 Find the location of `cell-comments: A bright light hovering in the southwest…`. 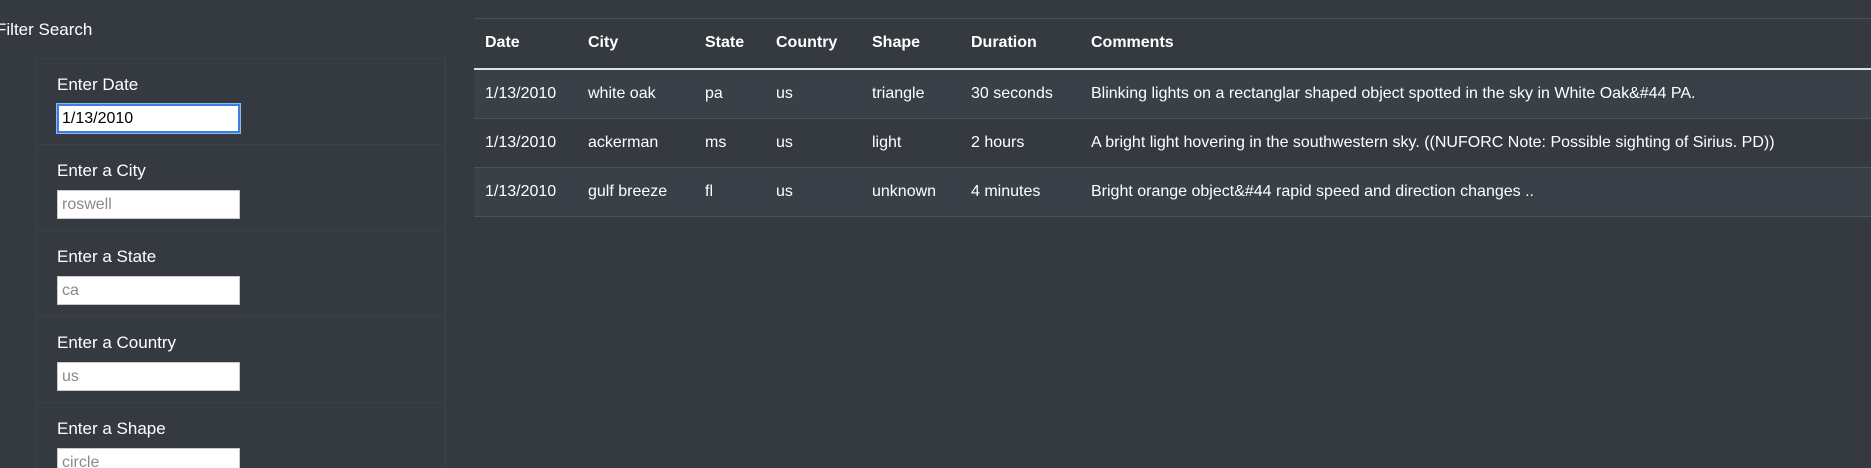

cell-comments: A bright light hovering in the southwest… is located at coordinates (1475, 143).